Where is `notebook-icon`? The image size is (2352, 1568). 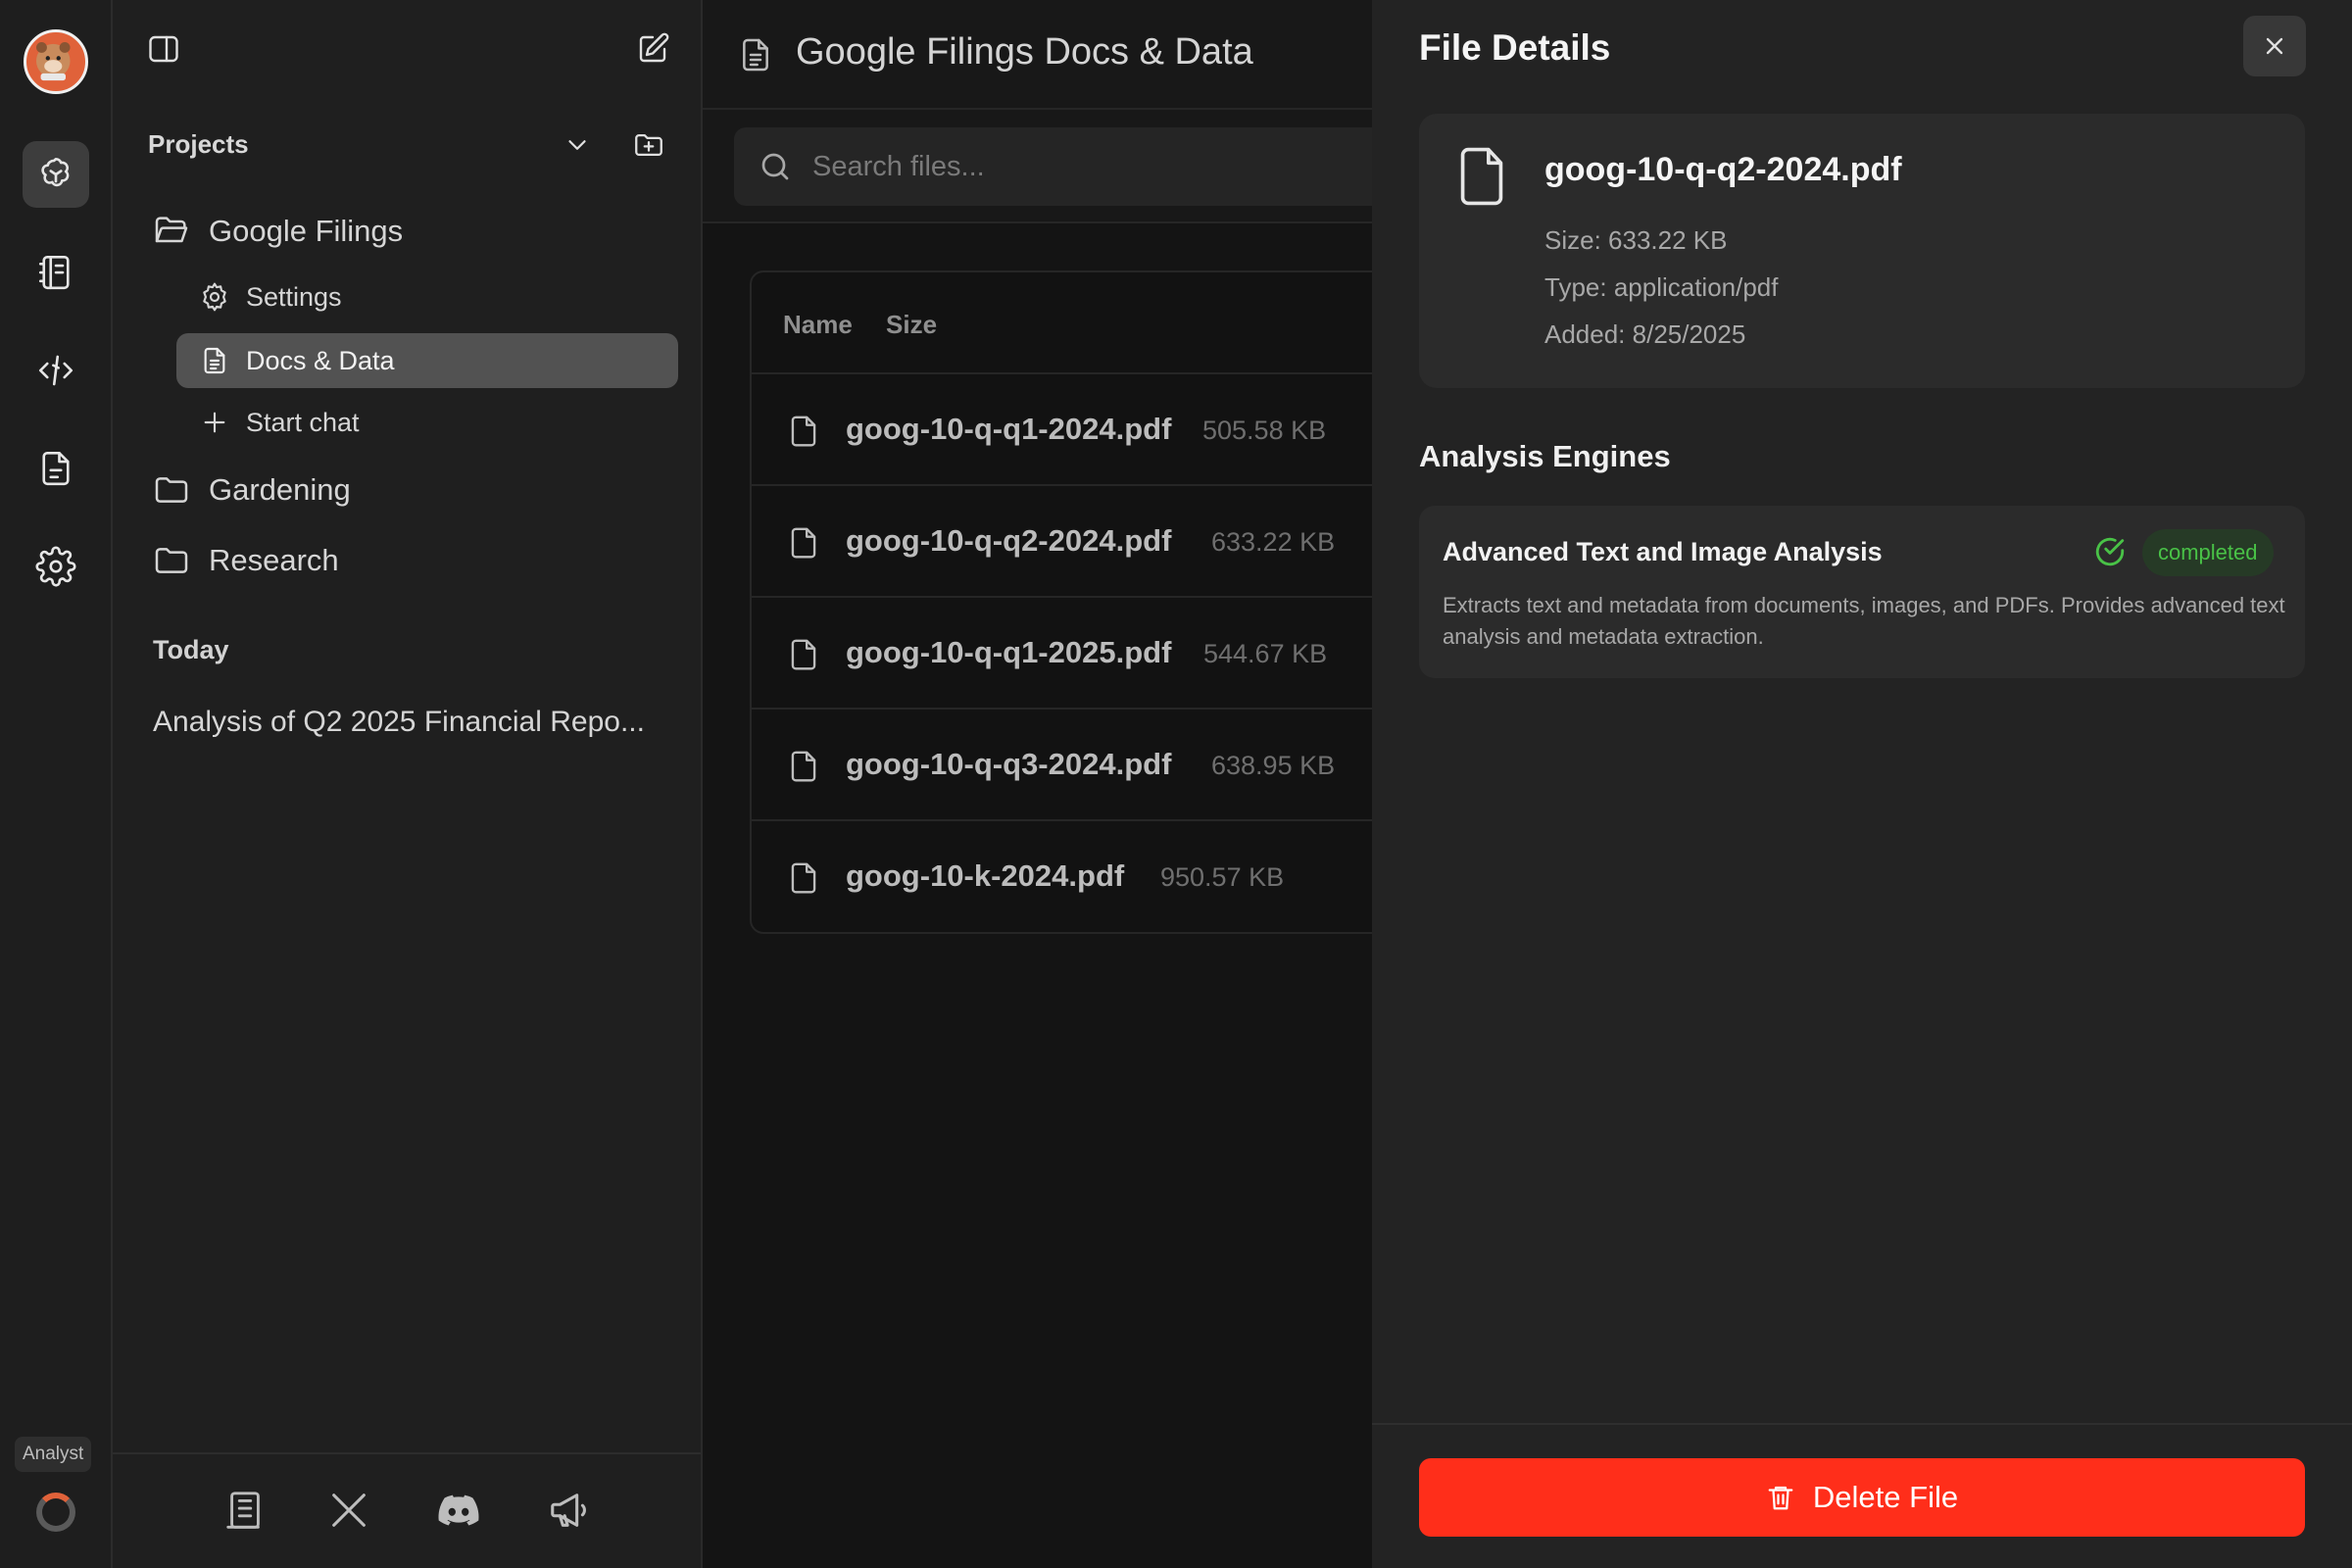
notebook-icon is located at coordinates (54, 272).